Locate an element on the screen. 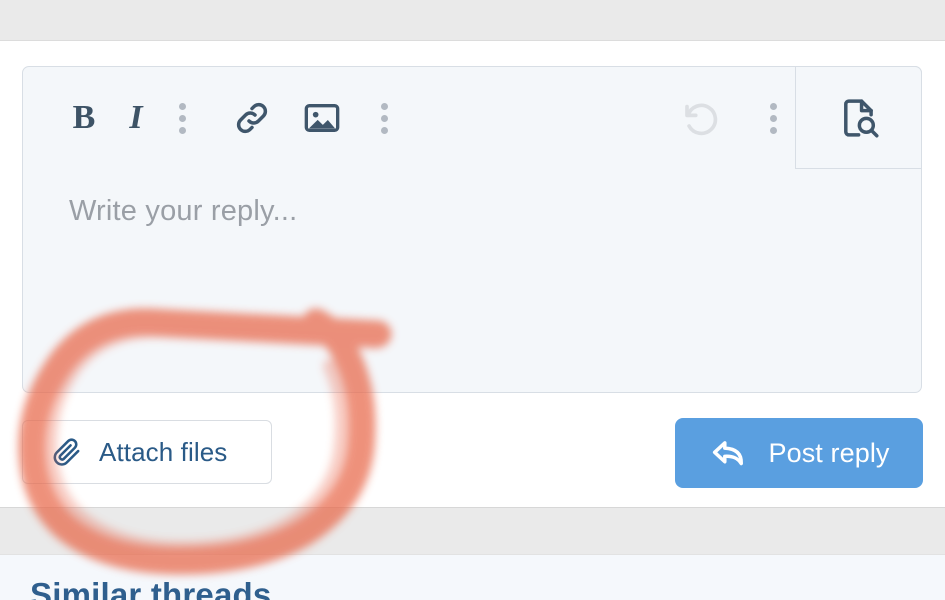  preview-button is located at coordinates (858, 117).